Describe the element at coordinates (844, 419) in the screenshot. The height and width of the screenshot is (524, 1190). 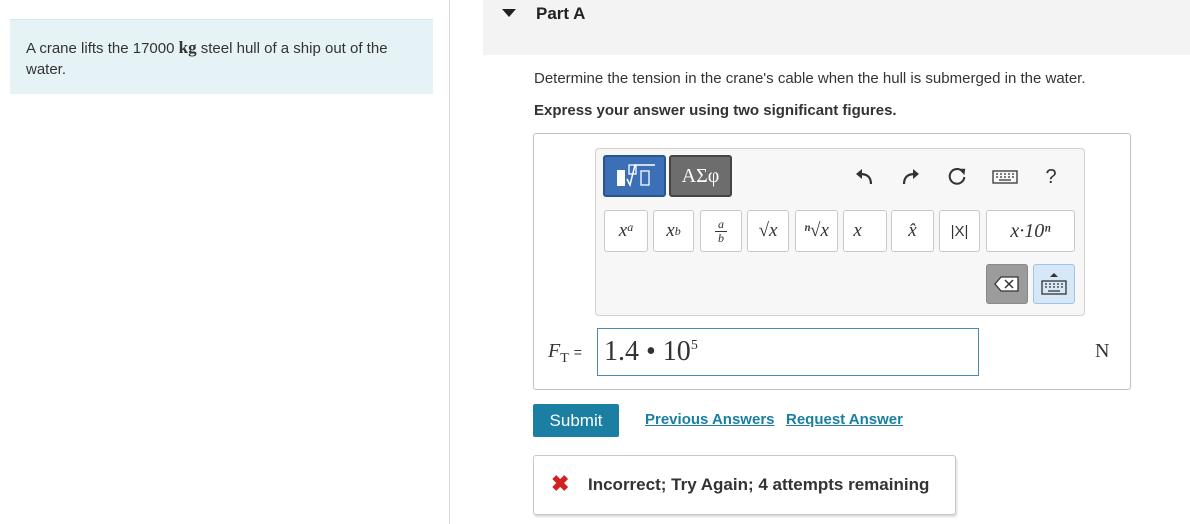
I see `request-answer-link: Request Answer` at that location.